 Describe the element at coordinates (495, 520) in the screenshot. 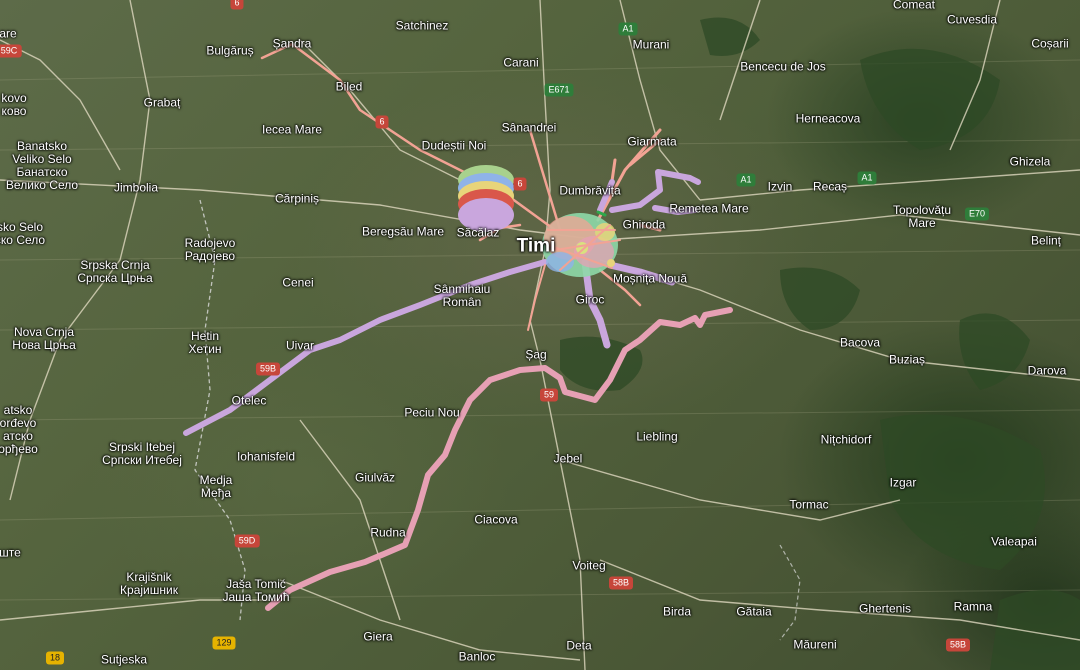

I see `place-label: Ciacova` at that location.